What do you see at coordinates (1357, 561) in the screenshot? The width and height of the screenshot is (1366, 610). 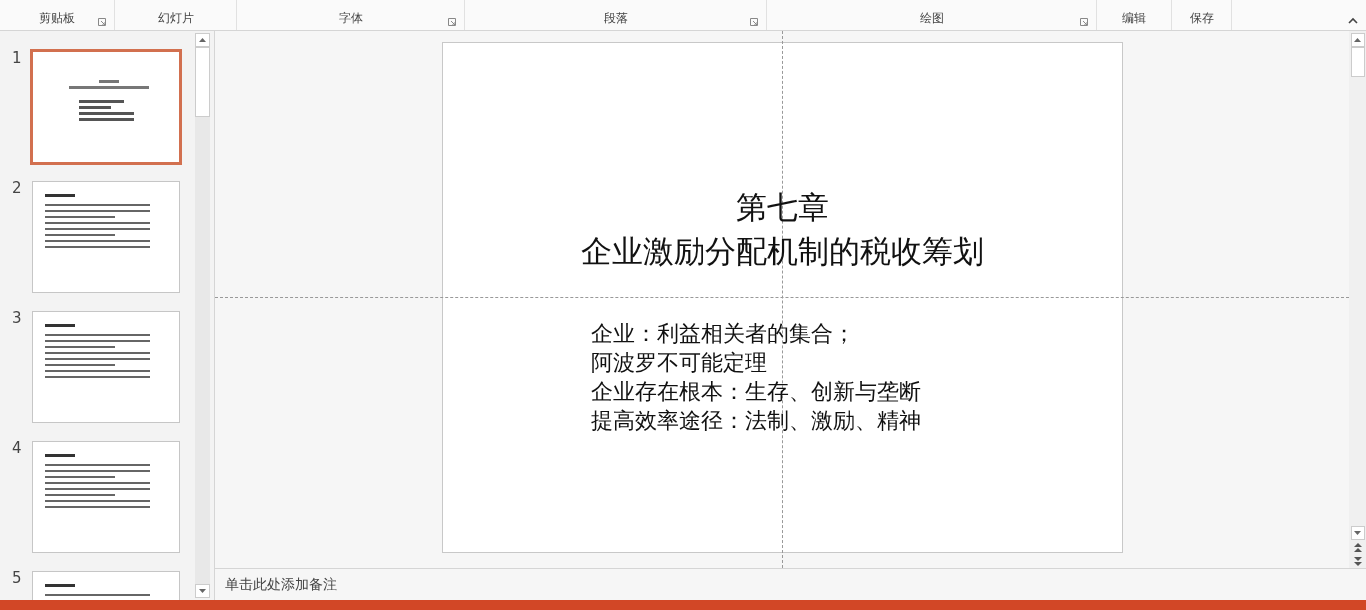 I see `next-slide-icon` at bounding box center [1357, 561].